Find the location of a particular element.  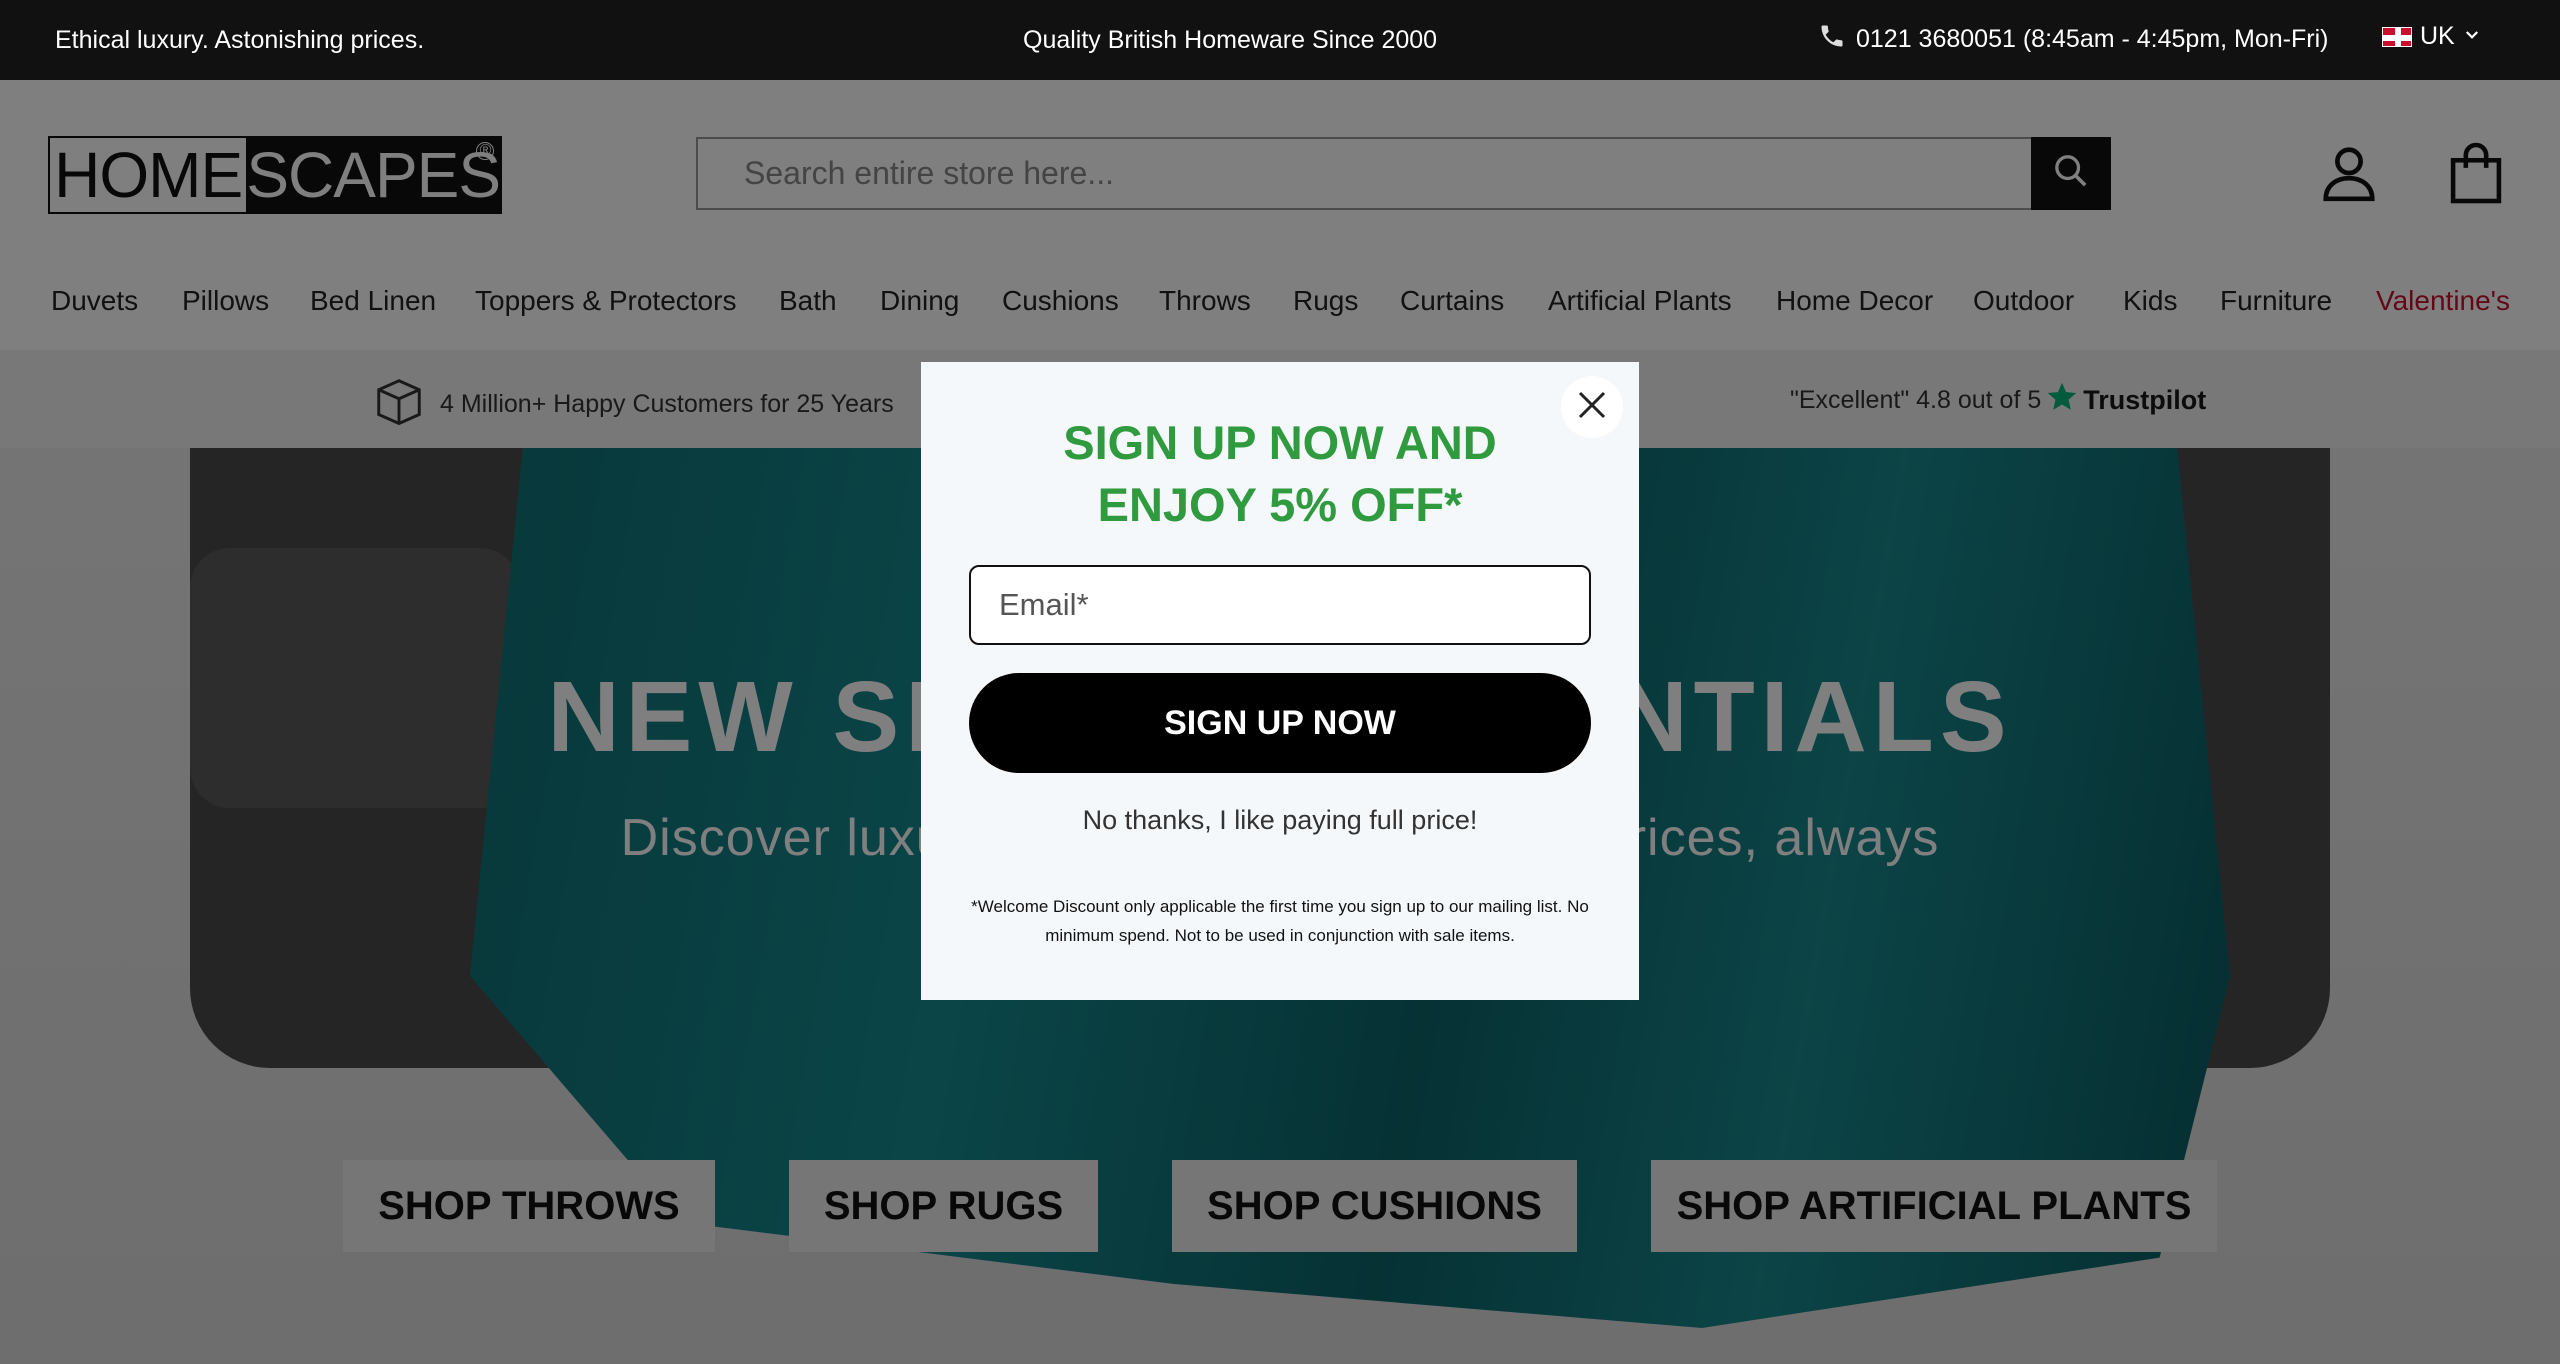

region-selector: UK is located at coordinates (2431, 36).